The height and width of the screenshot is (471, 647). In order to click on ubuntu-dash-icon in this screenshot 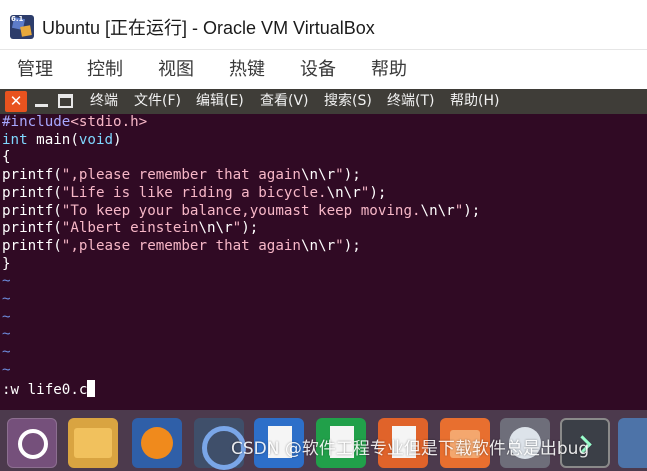, I will do `click(32, 443)`.